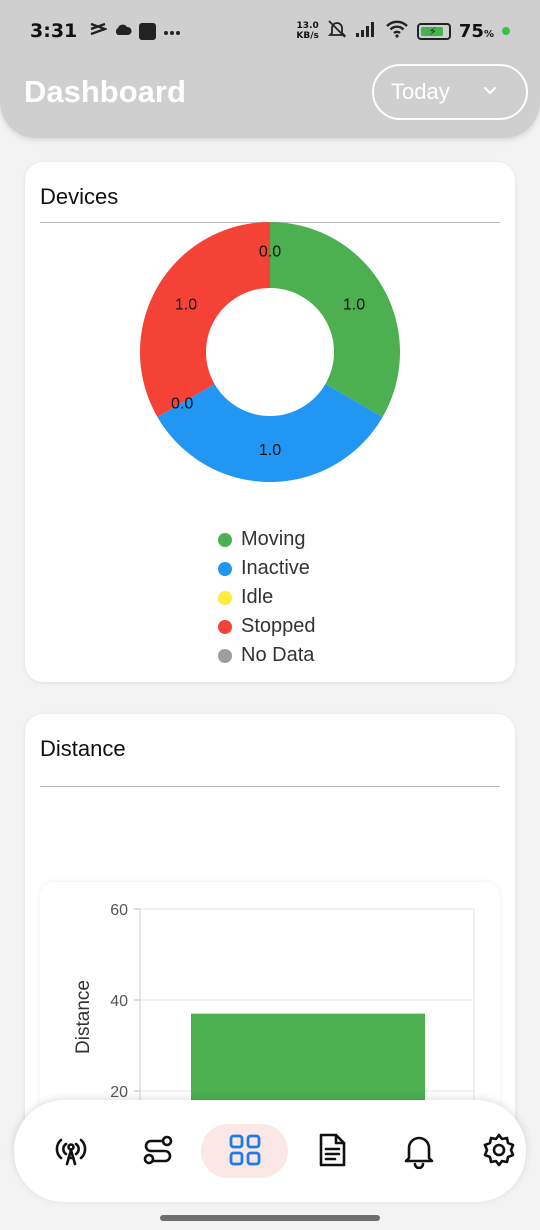 Image resolution: width=540 pixels, height=1230 pixels. What do you see at coordinates (278, 626) in the screenshot?
I see `legend-label: Stopped` at bounding box center [278, 626].